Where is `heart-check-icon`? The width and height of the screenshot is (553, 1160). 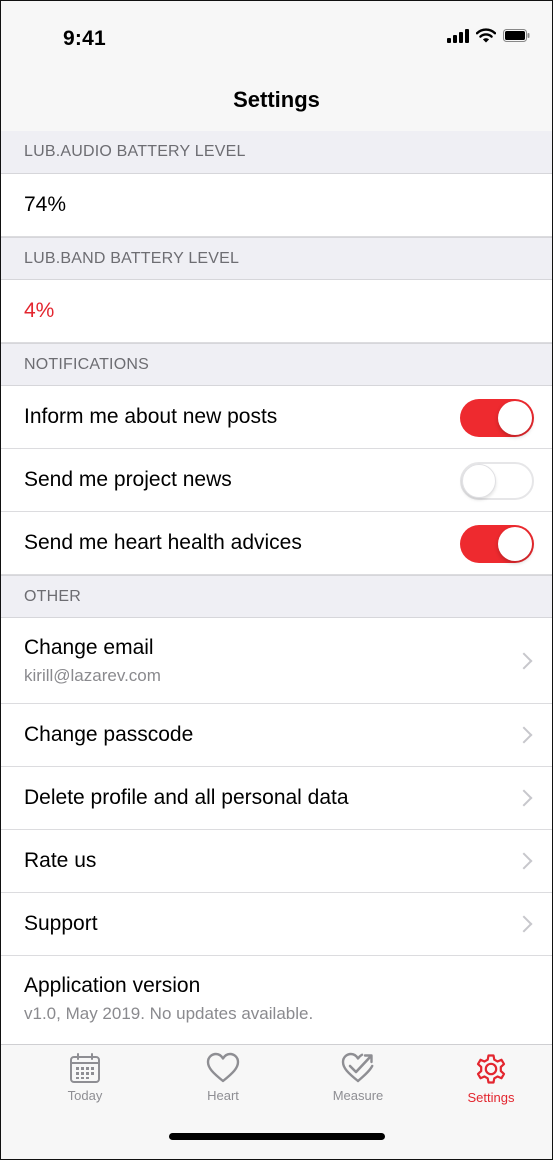 heart-check-icon is located at coordinates (357, 1067).